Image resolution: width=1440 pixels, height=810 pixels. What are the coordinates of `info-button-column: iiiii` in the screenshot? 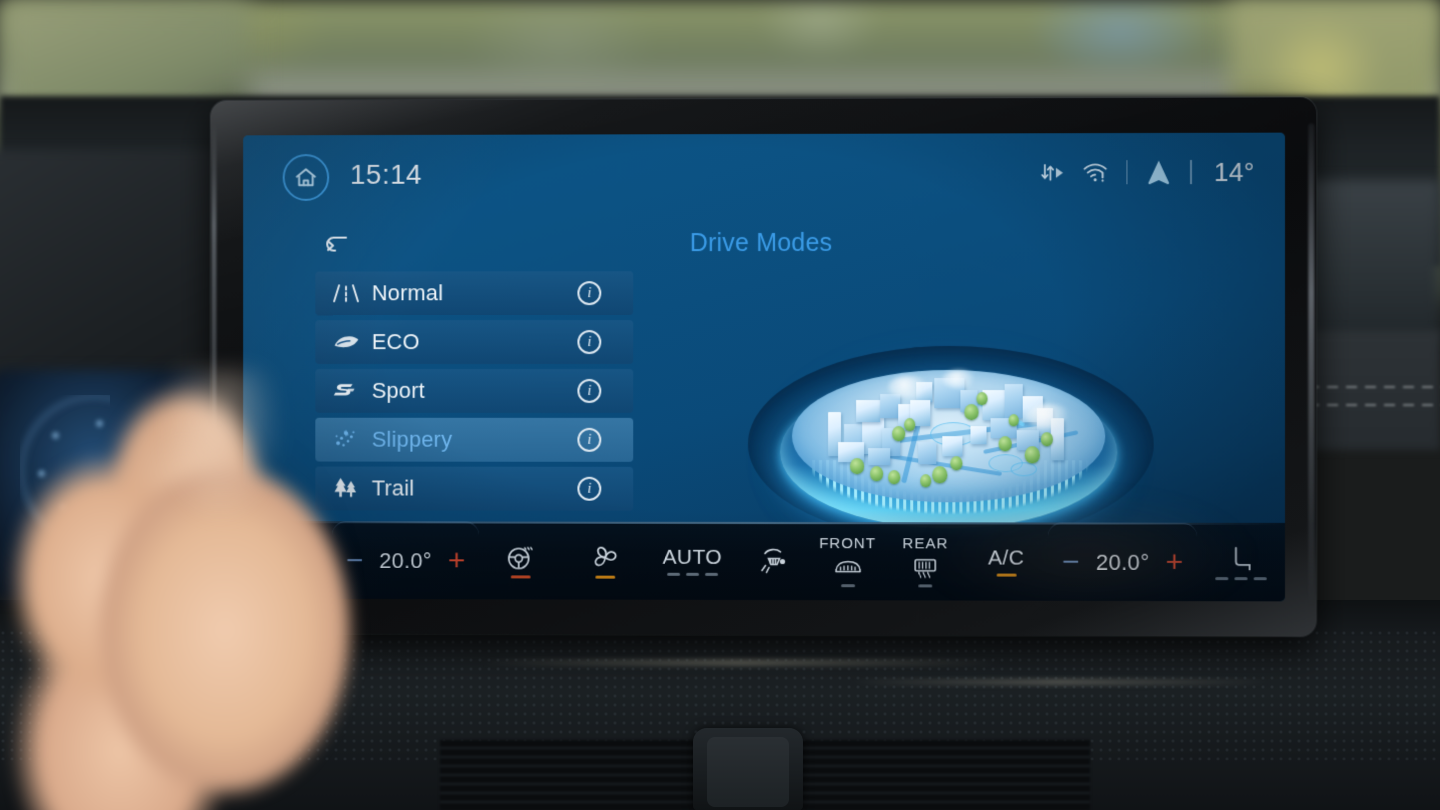 It's located at (597, 393).